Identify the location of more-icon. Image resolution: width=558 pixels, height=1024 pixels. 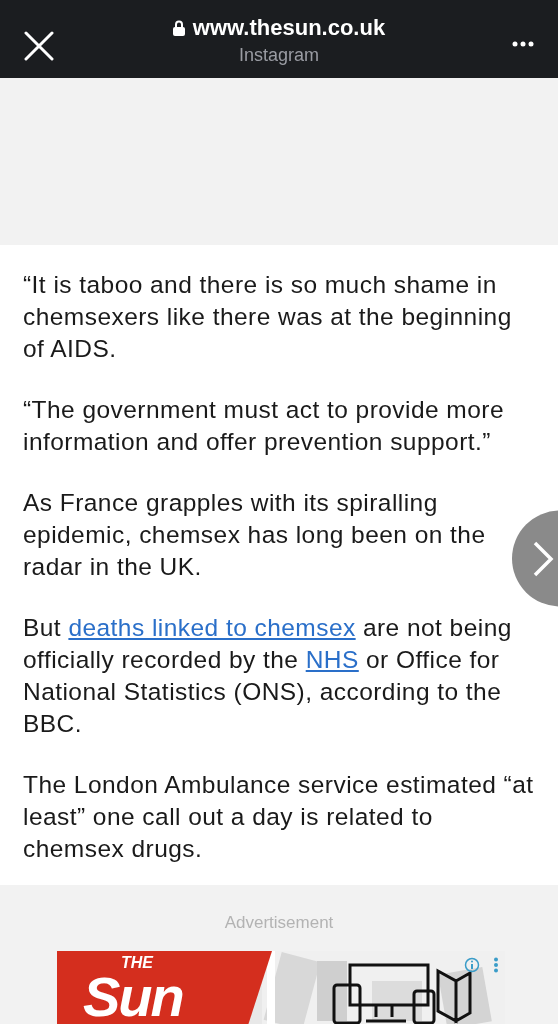
(523, 44).